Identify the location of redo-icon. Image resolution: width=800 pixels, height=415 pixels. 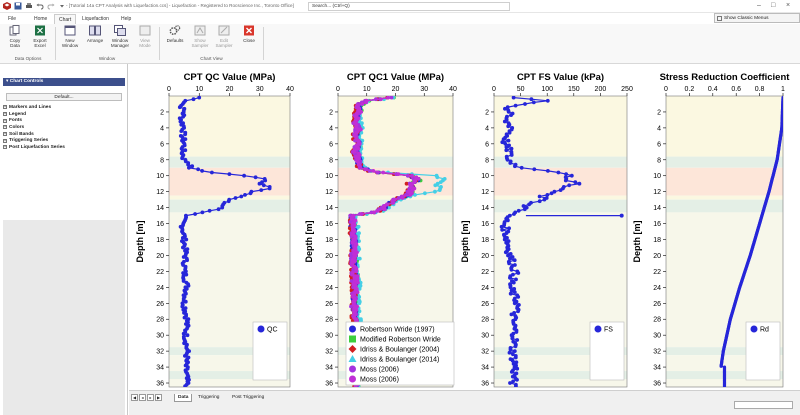
(51, 6).